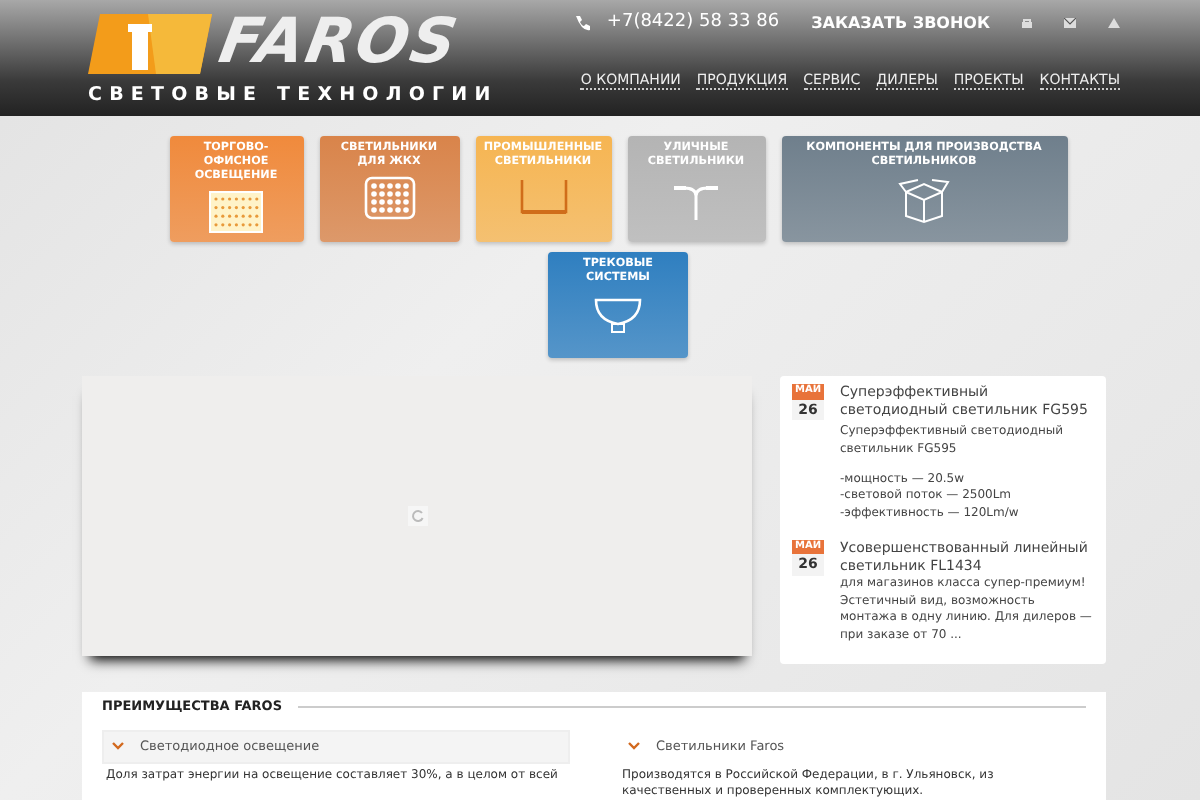  I want to click on phone-icon, so click(582, 23).